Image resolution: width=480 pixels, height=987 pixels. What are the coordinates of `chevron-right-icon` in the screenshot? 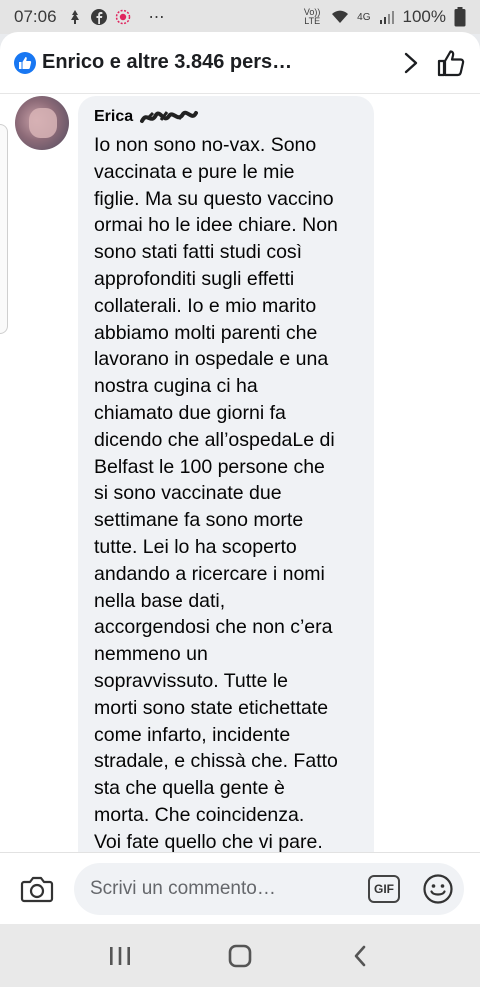 It's located at (411, 63).